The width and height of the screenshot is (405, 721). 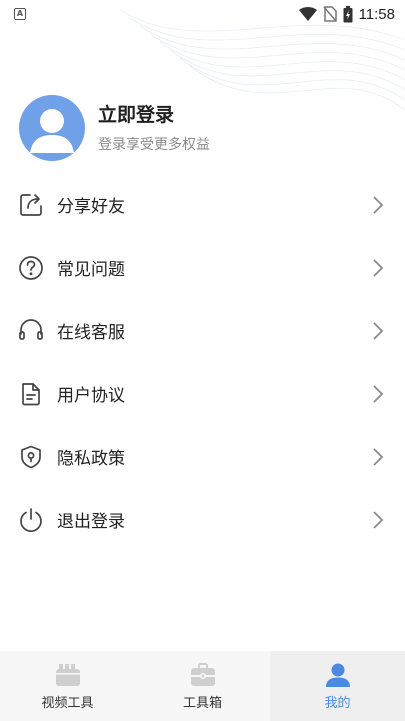 What do you see at coordinates (154, 115) in the screenshot?
I see `login-title: 立即登录` at bounding box center [154, 115].